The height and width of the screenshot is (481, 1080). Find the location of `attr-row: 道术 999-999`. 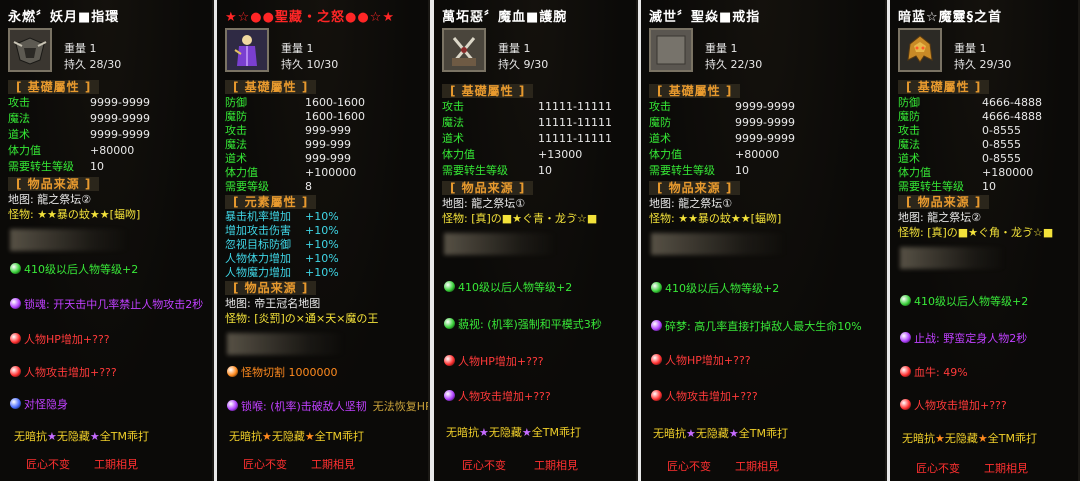

attr-row: 道术 999-999 is located at coordinates (323, 159).